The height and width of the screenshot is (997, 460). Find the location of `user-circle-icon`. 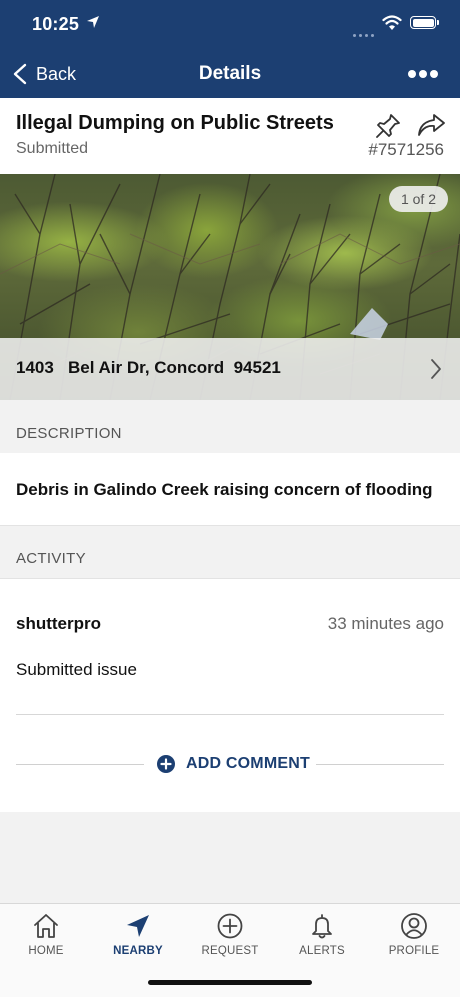

user-circle-icon is located at coordinates (414, 926).